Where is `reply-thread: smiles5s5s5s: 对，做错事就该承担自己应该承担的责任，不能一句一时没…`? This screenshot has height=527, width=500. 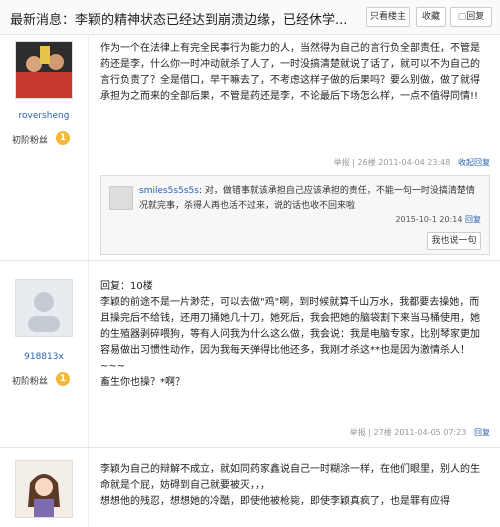
reply-thread: smiles5s5s5s: 对，做错事就该承担自己应该承担的责任，不能一句一时没… is located at coordinates (295, 215).